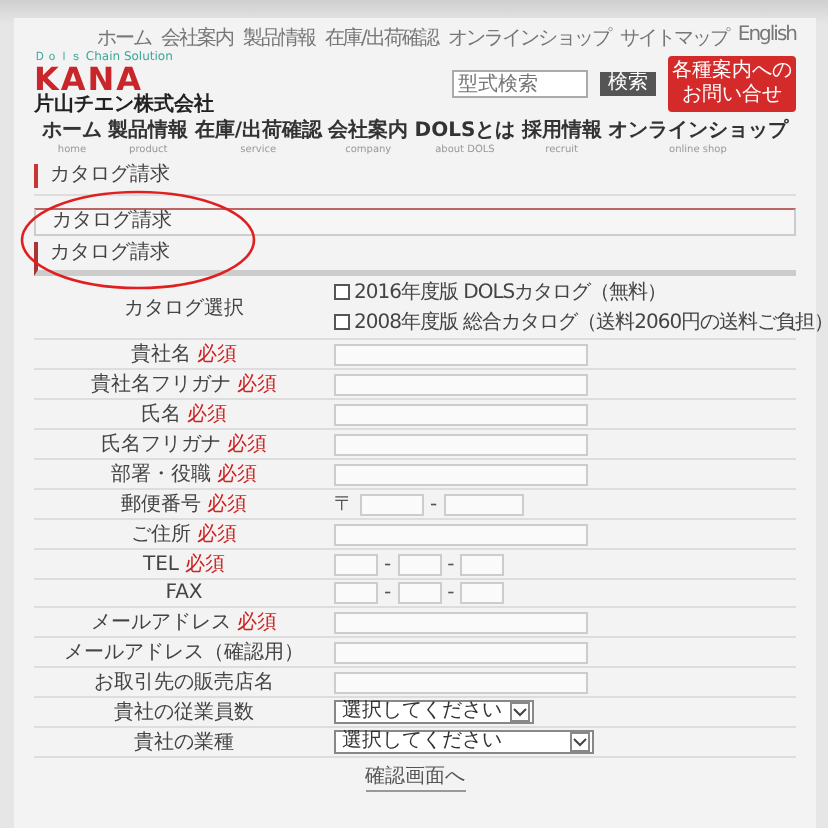 The image size is (828, 828). What do you see at coordinates (184, 308) in the screenshot?
I see `field-label: カタログ選択` at bounding box center [184, 308].